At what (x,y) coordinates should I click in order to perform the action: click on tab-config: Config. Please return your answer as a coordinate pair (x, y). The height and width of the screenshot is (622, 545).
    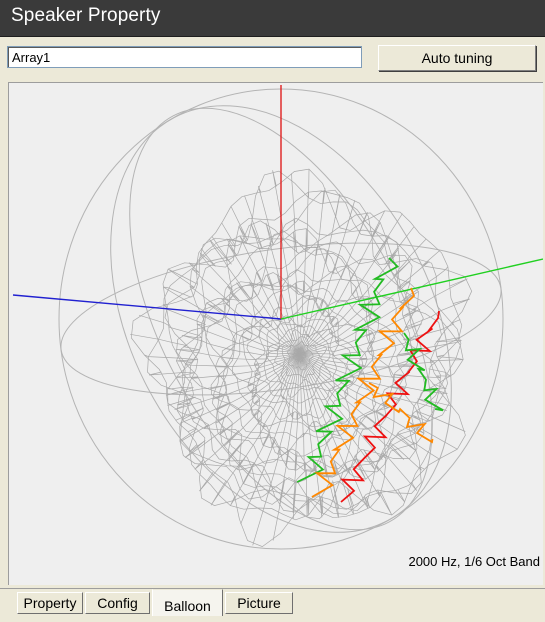
    Looking at the image, I should click on (117, 603).